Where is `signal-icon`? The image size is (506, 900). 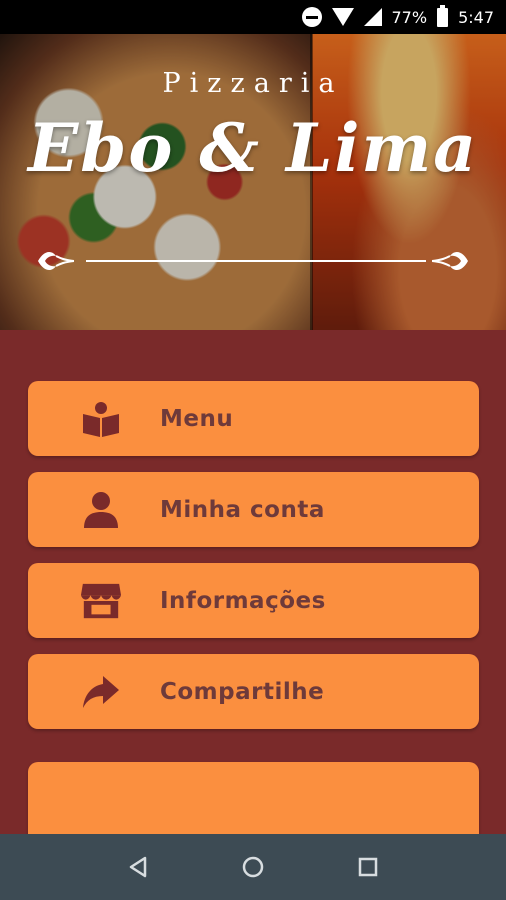
signal-icon is located at coordinates (372, 17).